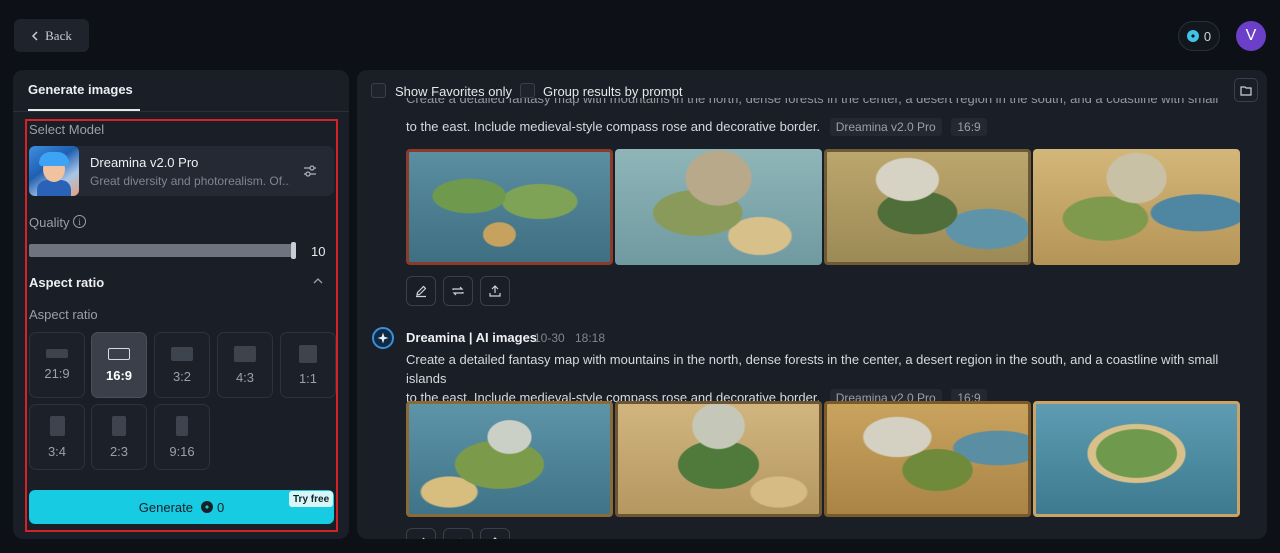 Image resolution: width=1280 pixels, height=553 pixels. I want to click on tab-divider, so click(181, 111).